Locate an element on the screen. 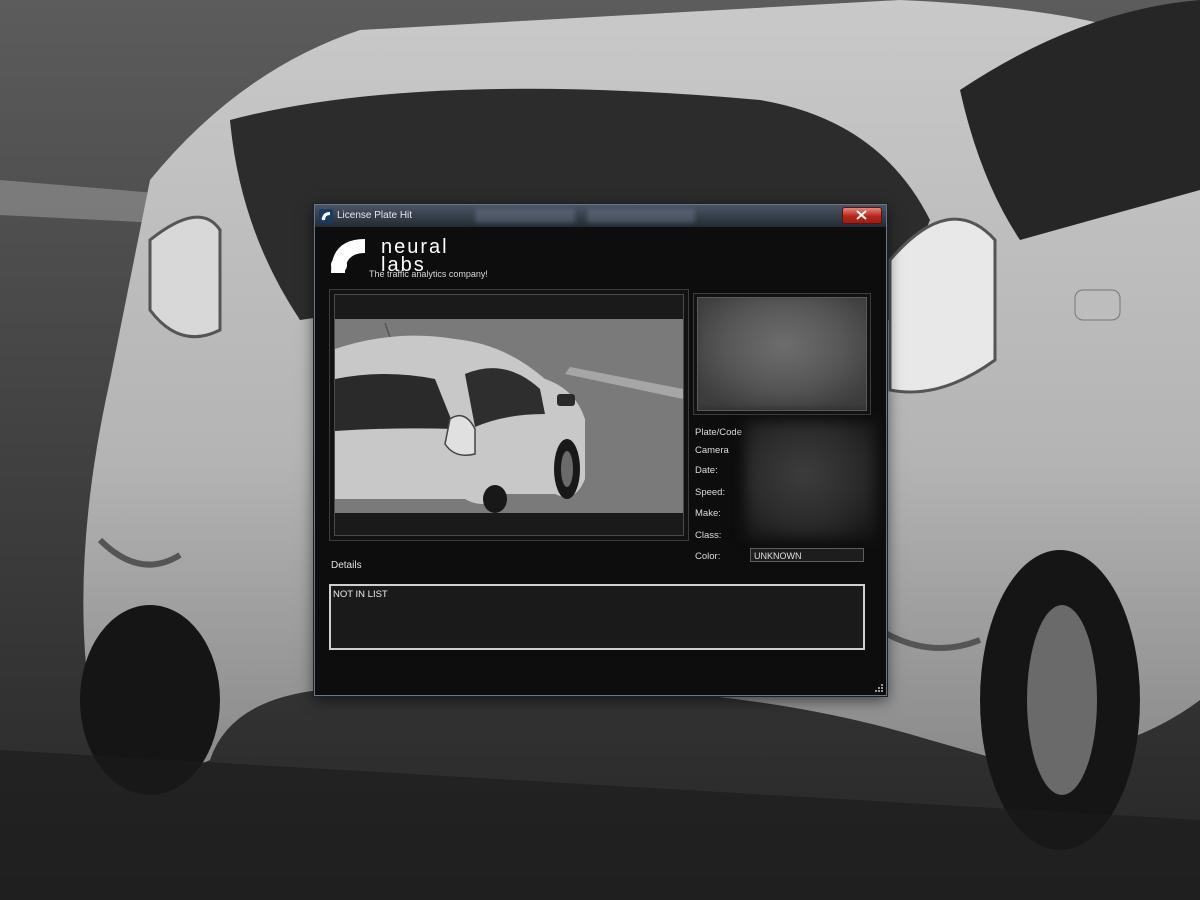 This screenshot has height=900, width=1200. close-button is located at coordinates (862, 215).